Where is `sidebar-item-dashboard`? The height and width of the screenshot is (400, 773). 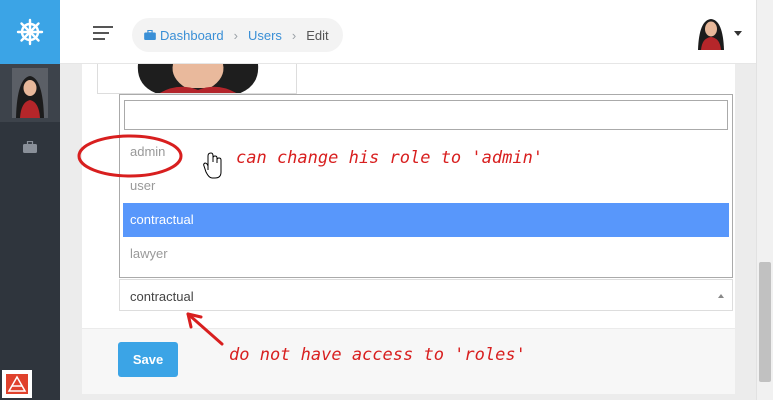
sidebar-item-dashboard is located at coordinates (30, 147).